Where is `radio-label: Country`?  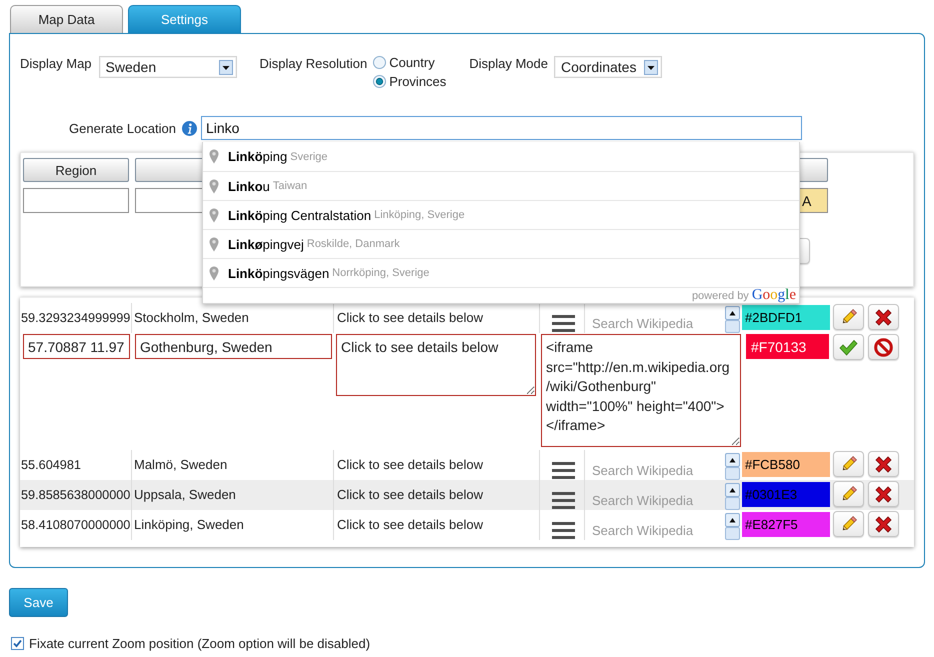
radio-label: Country is located at coordinates (412, 62).